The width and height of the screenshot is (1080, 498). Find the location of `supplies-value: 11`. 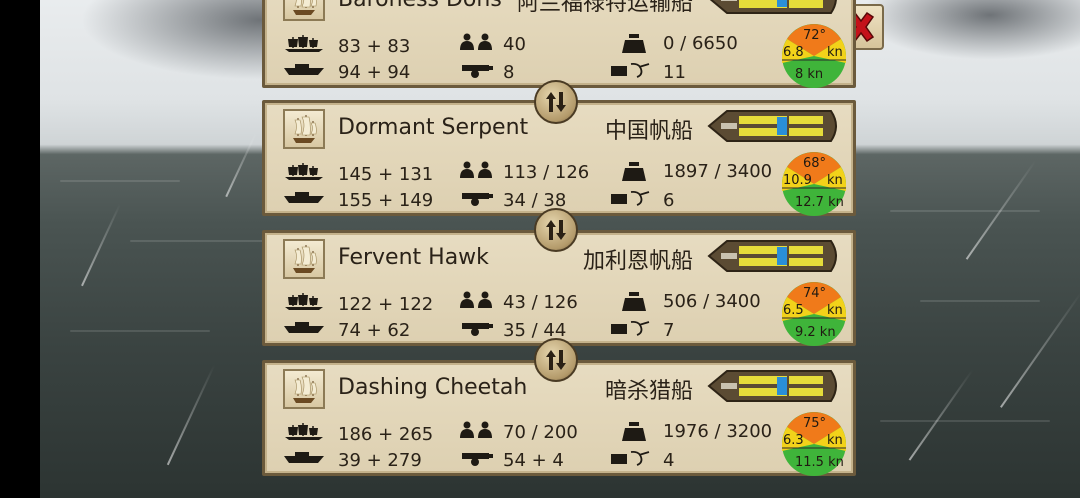

supplies-value: 11 is located at coordinates (674, 72).